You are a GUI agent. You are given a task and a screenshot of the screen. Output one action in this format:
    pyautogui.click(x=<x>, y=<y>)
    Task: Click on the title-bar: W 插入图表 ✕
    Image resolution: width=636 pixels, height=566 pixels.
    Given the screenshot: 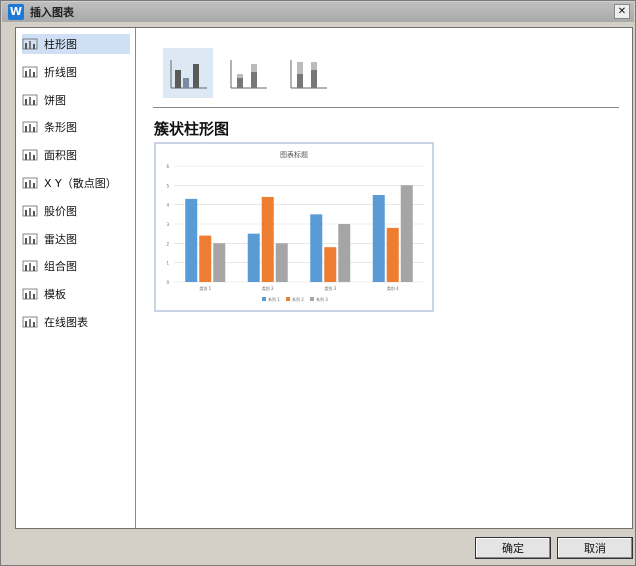 What is the action you would take?
    pyautogui.click(x=318, y=12)
    